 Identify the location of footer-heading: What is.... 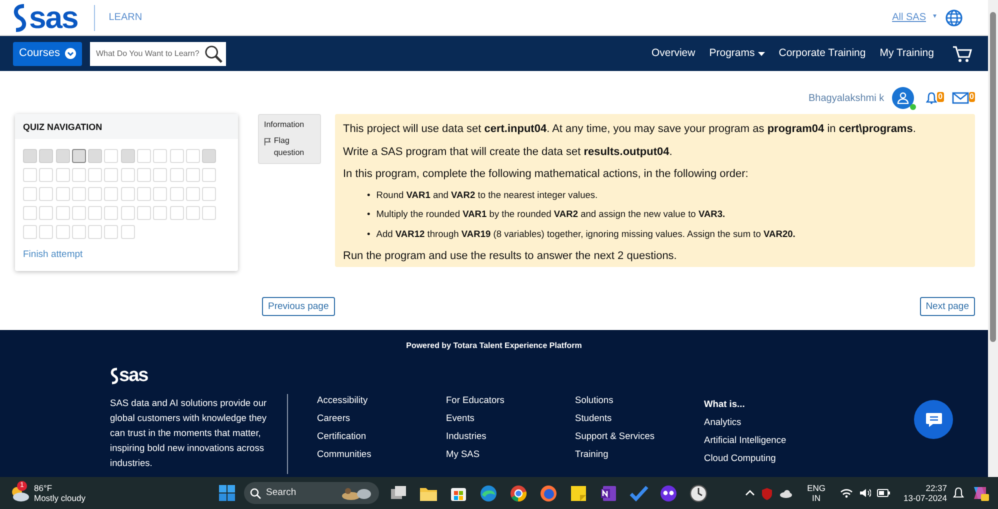
(725, 404).